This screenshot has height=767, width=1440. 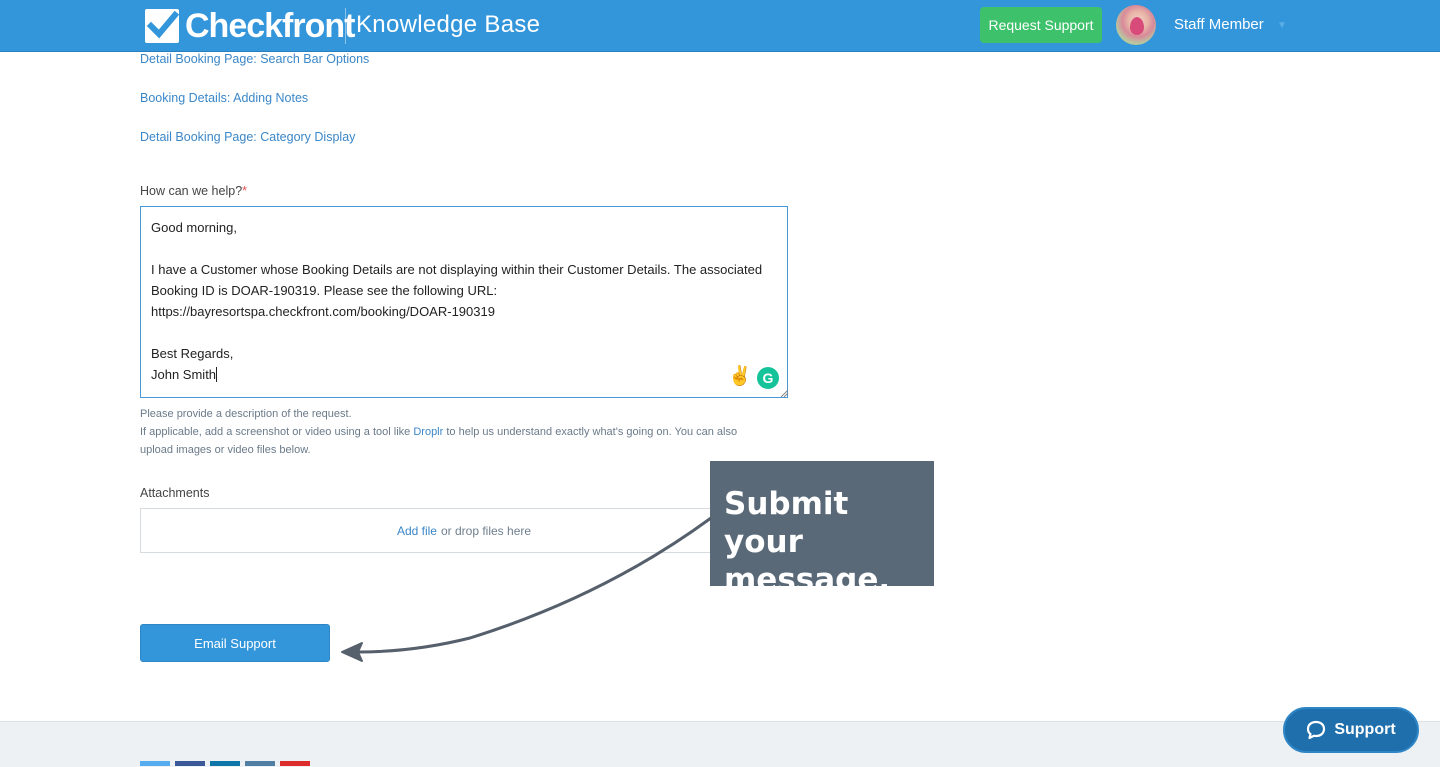 I want to click on logo-text: Checkfront, so click(x=270, y=25).